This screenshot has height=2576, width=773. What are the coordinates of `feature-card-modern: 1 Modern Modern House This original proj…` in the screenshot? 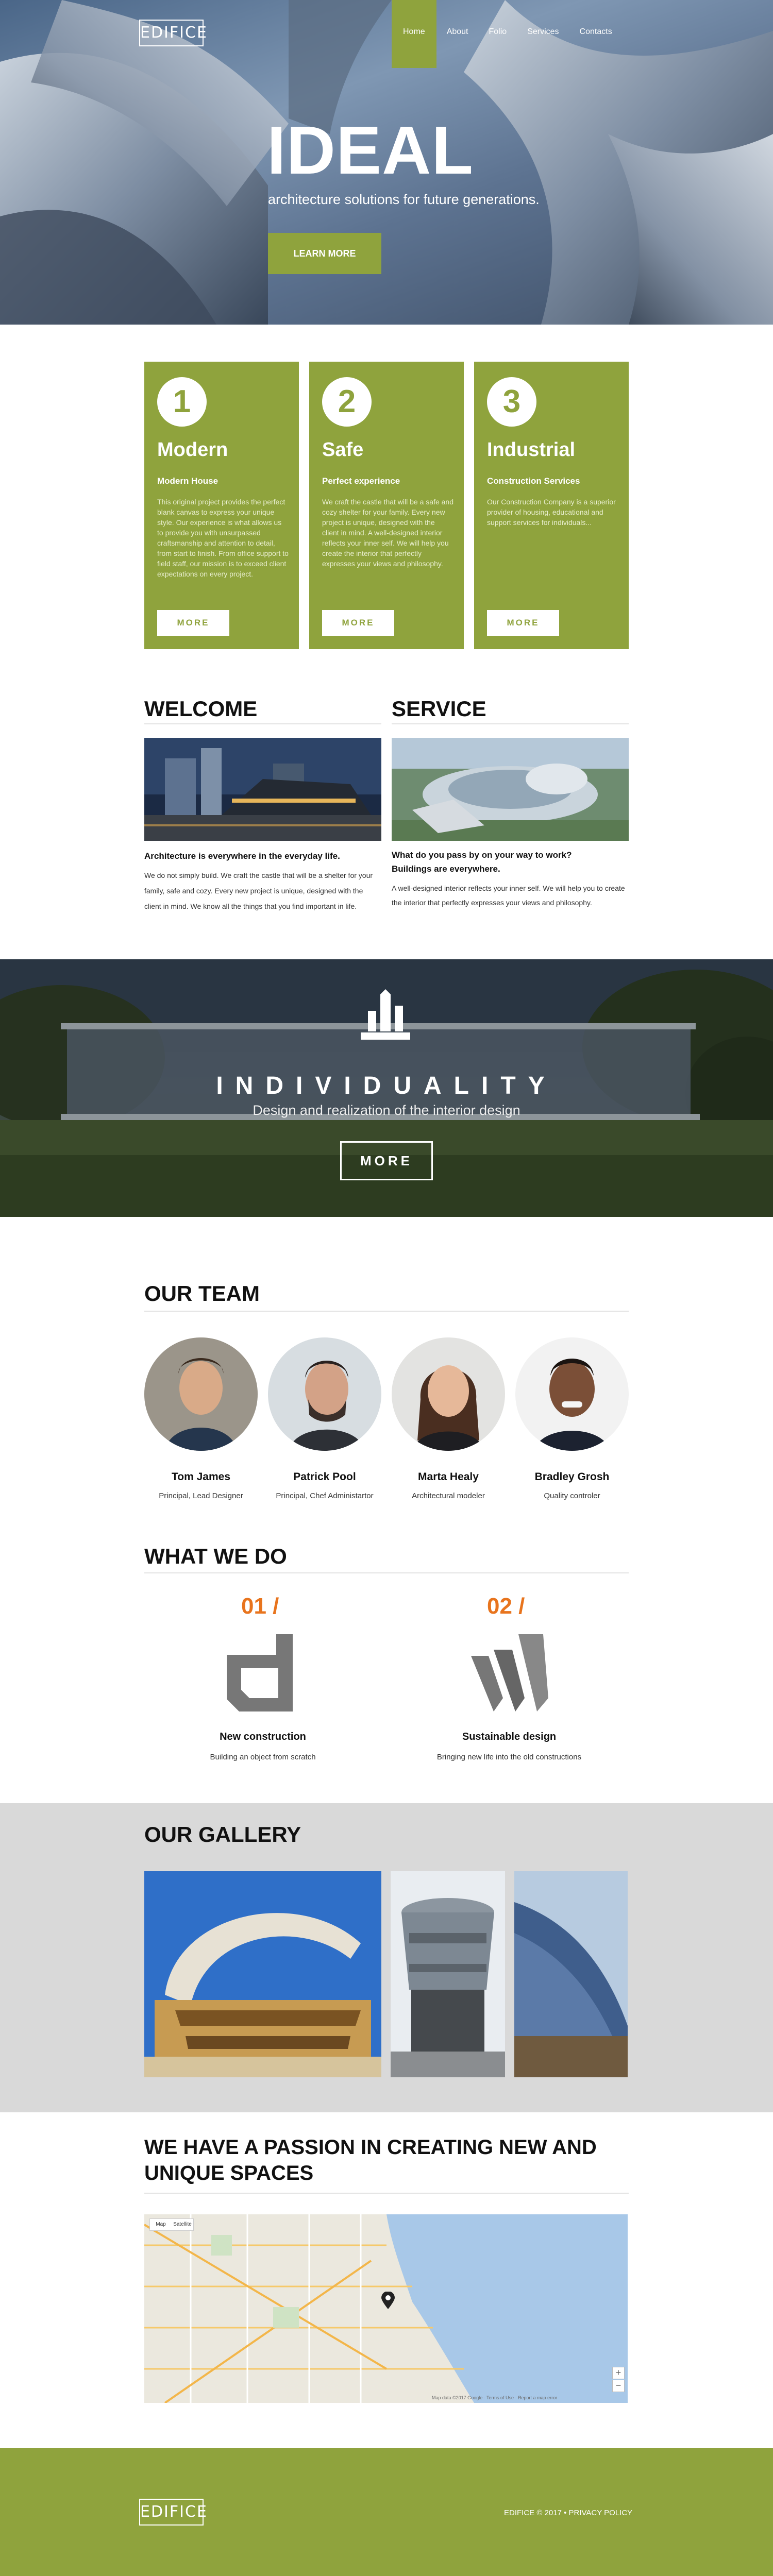 It's located at (221, 505).